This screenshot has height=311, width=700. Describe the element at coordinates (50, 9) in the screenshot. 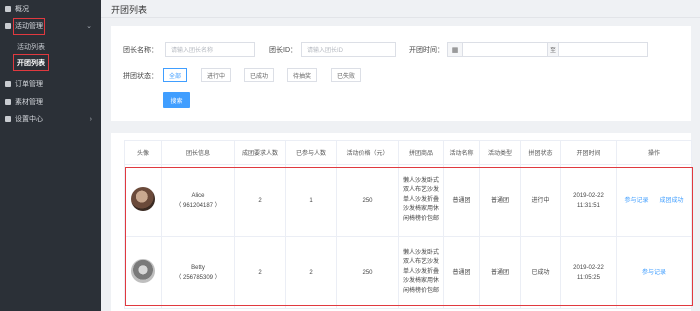

I see `sidebar-item-overview: 概况` at that location.